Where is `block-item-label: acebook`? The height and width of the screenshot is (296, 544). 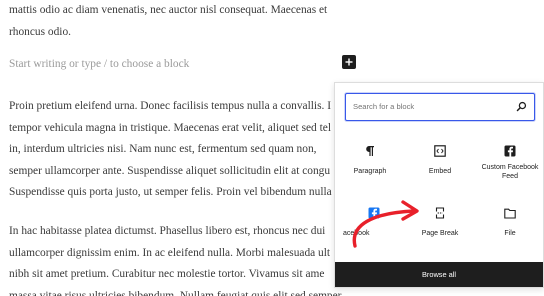 block-item-label: acebook is located at coordinates (356, 233).